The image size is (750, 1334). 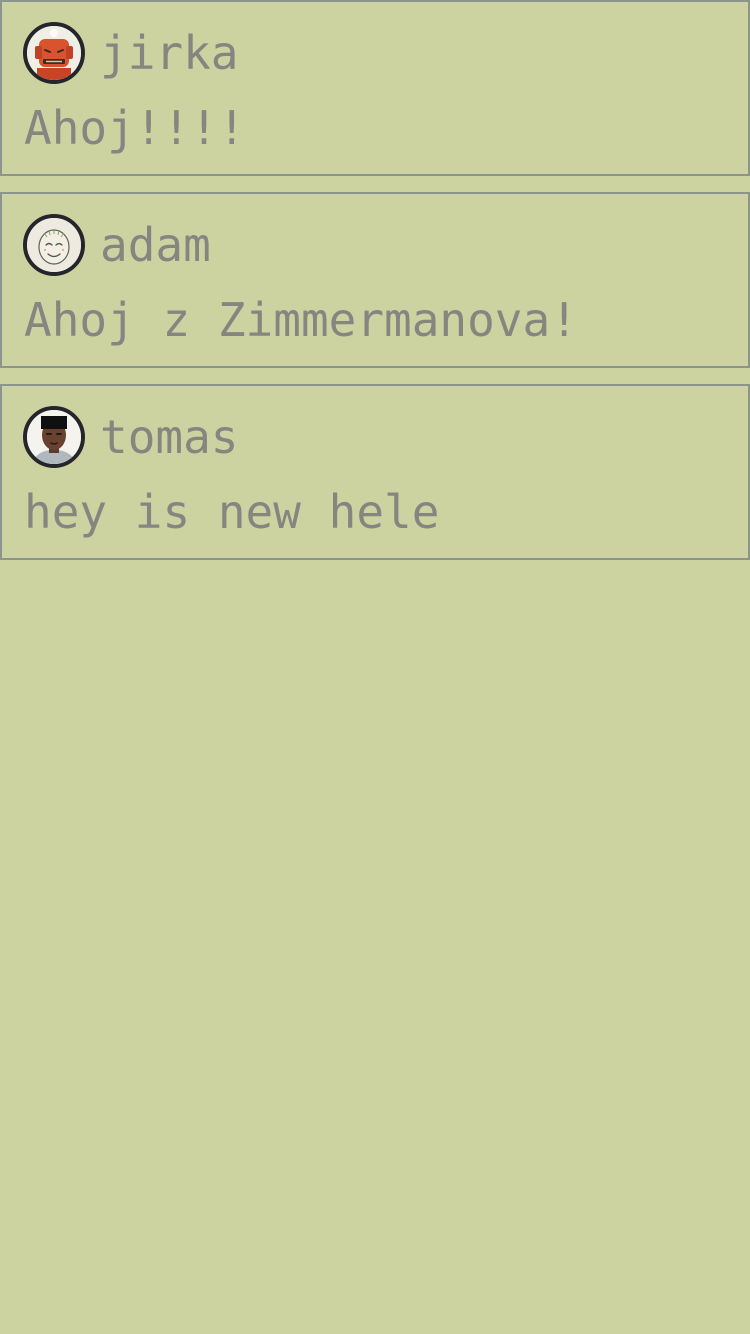 I want to click on message-username: adam, so click(x=155, y=245).